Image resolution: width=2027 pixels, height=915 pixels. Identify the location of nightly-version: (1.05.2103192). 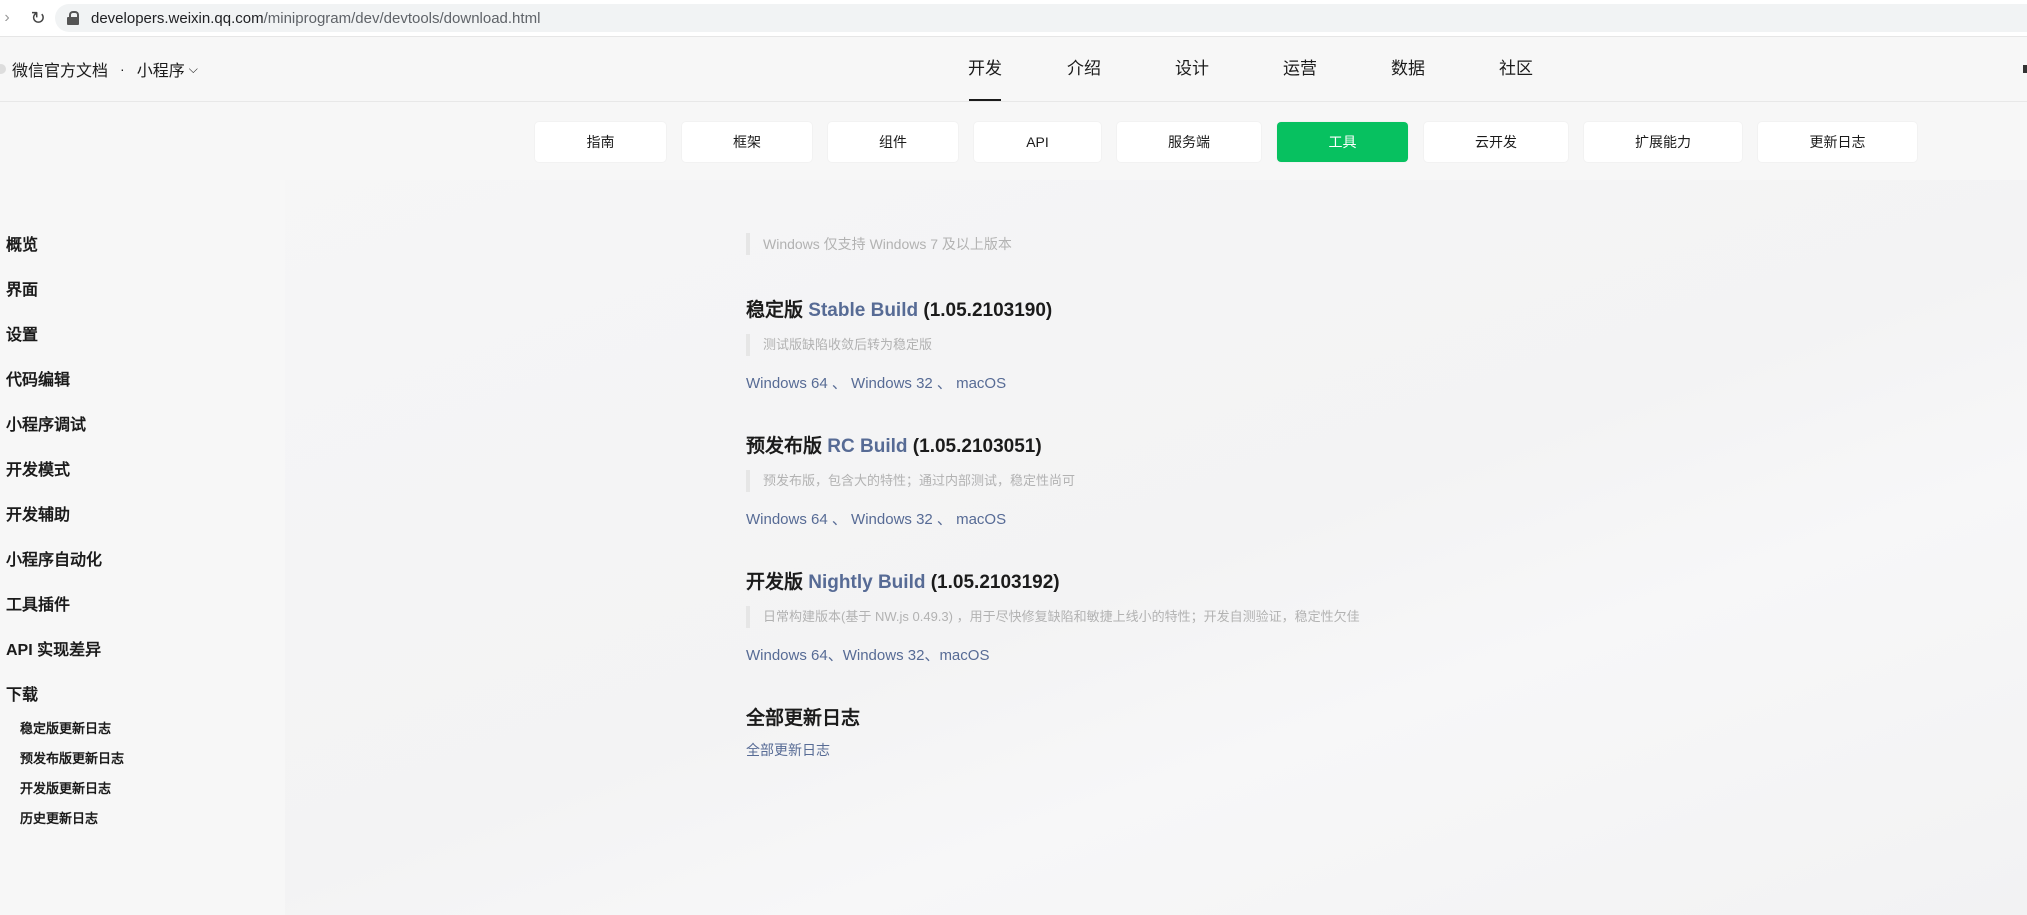
(995, 582).